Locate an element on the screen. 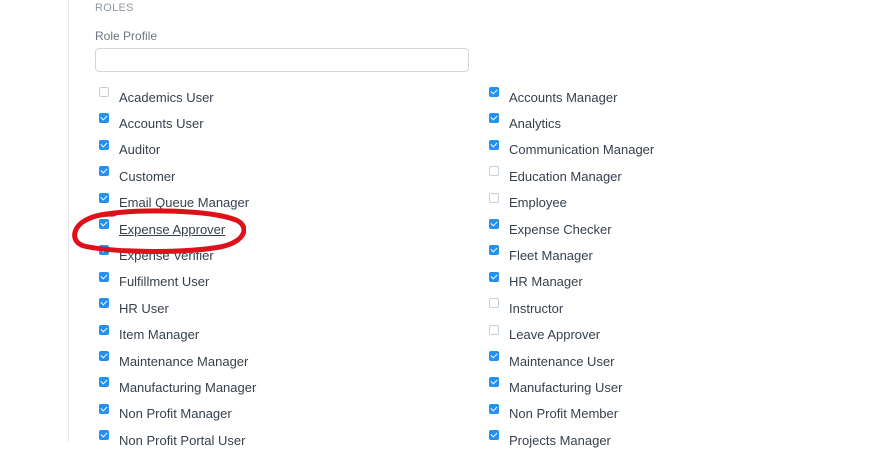 The height and width of the screenshot is (450, 893). role-profile-input is located at coordinates (282, 60).